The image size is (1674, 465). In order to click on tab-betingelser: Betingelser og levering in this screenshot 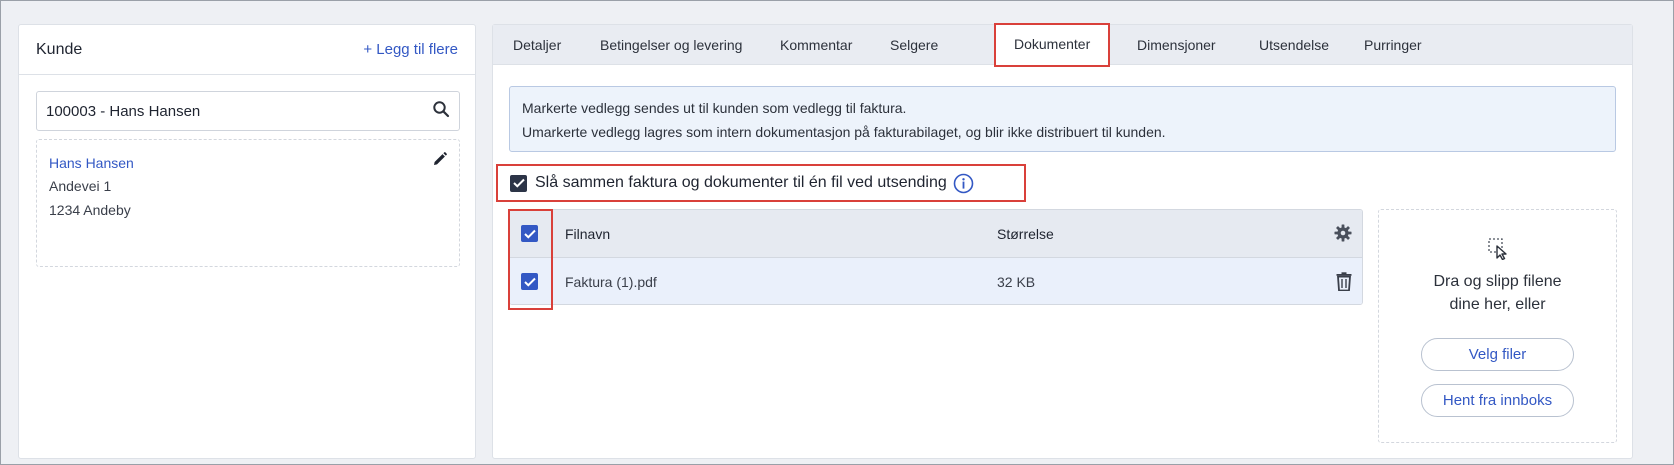, I will do `click(671, 45)`.